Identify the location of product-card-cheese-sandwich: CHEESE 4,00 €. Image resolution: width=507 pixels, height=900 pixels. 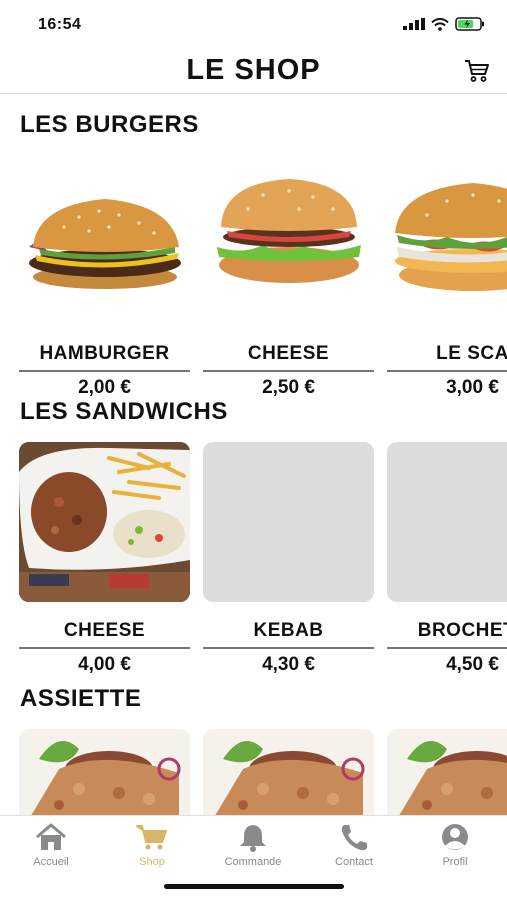
(104, 559).